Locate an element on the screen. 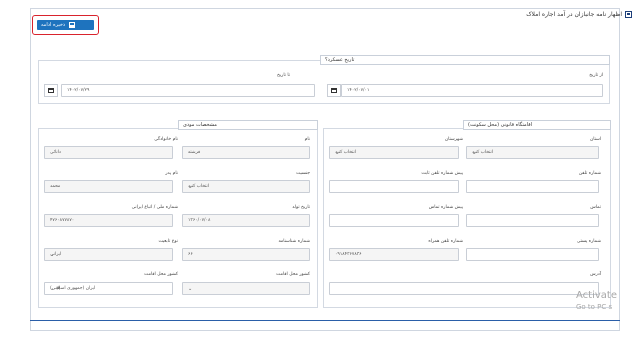 This screenshot has height=341, width=640. activation-watermark: Activate Go to PC s is located at coordinates (596, 301).